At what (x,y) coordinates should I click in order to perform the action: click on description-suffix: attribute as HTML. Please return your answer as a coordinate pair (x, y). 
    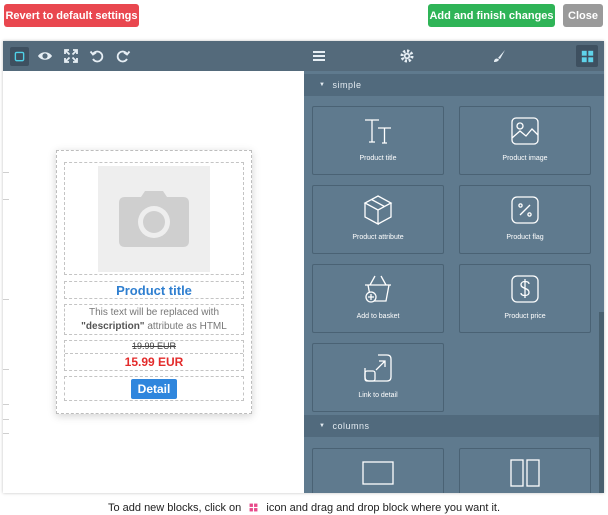
    Looking at the image, I should click on (187, 326).